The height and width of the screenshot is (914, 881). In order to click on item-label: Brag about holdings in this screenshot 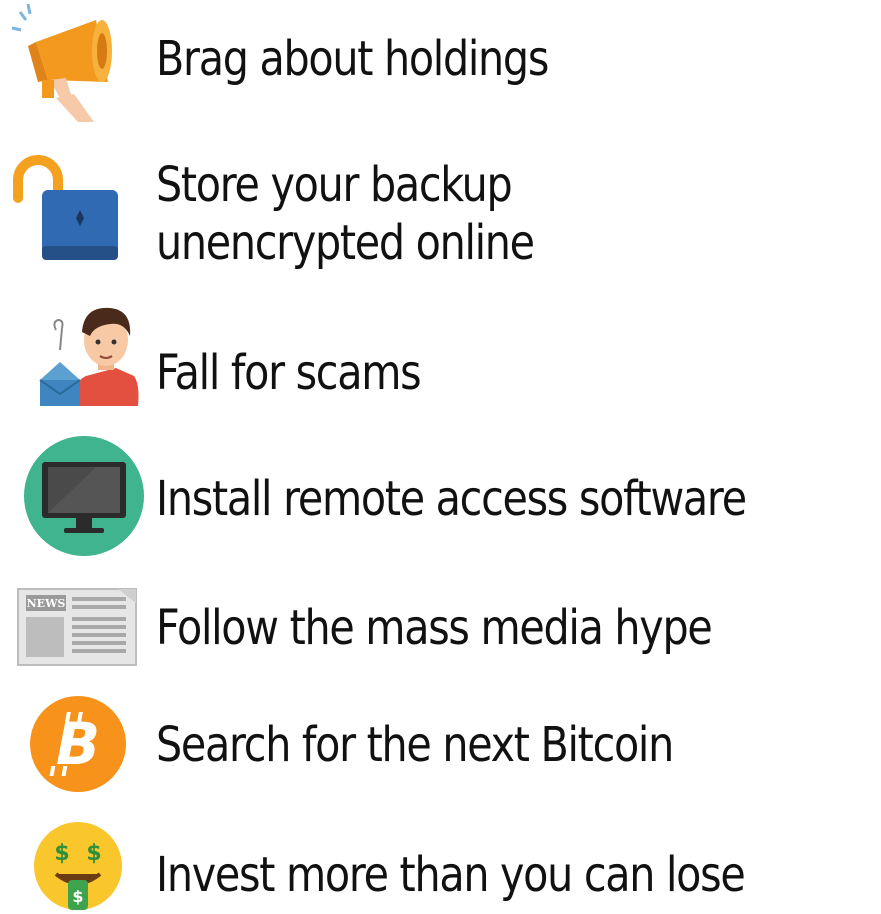, I will do `click(352, 59)`.